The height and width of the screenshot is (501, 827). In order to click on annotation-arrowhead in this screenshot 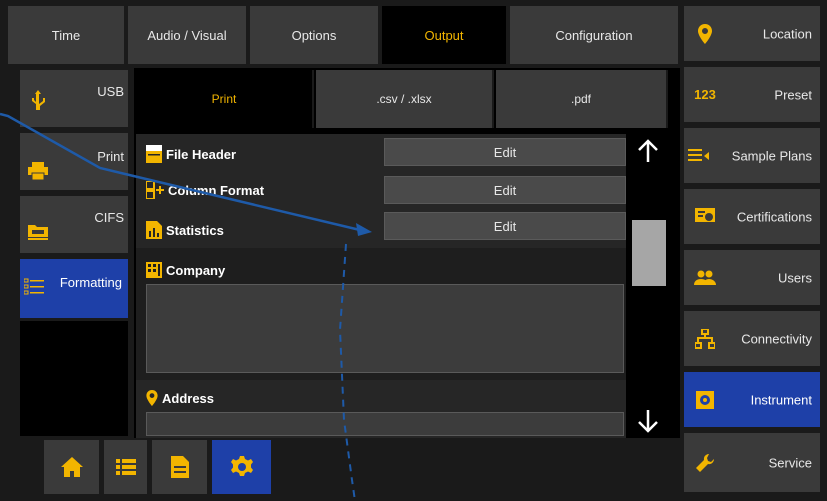, I will do `click(364, 229)`.